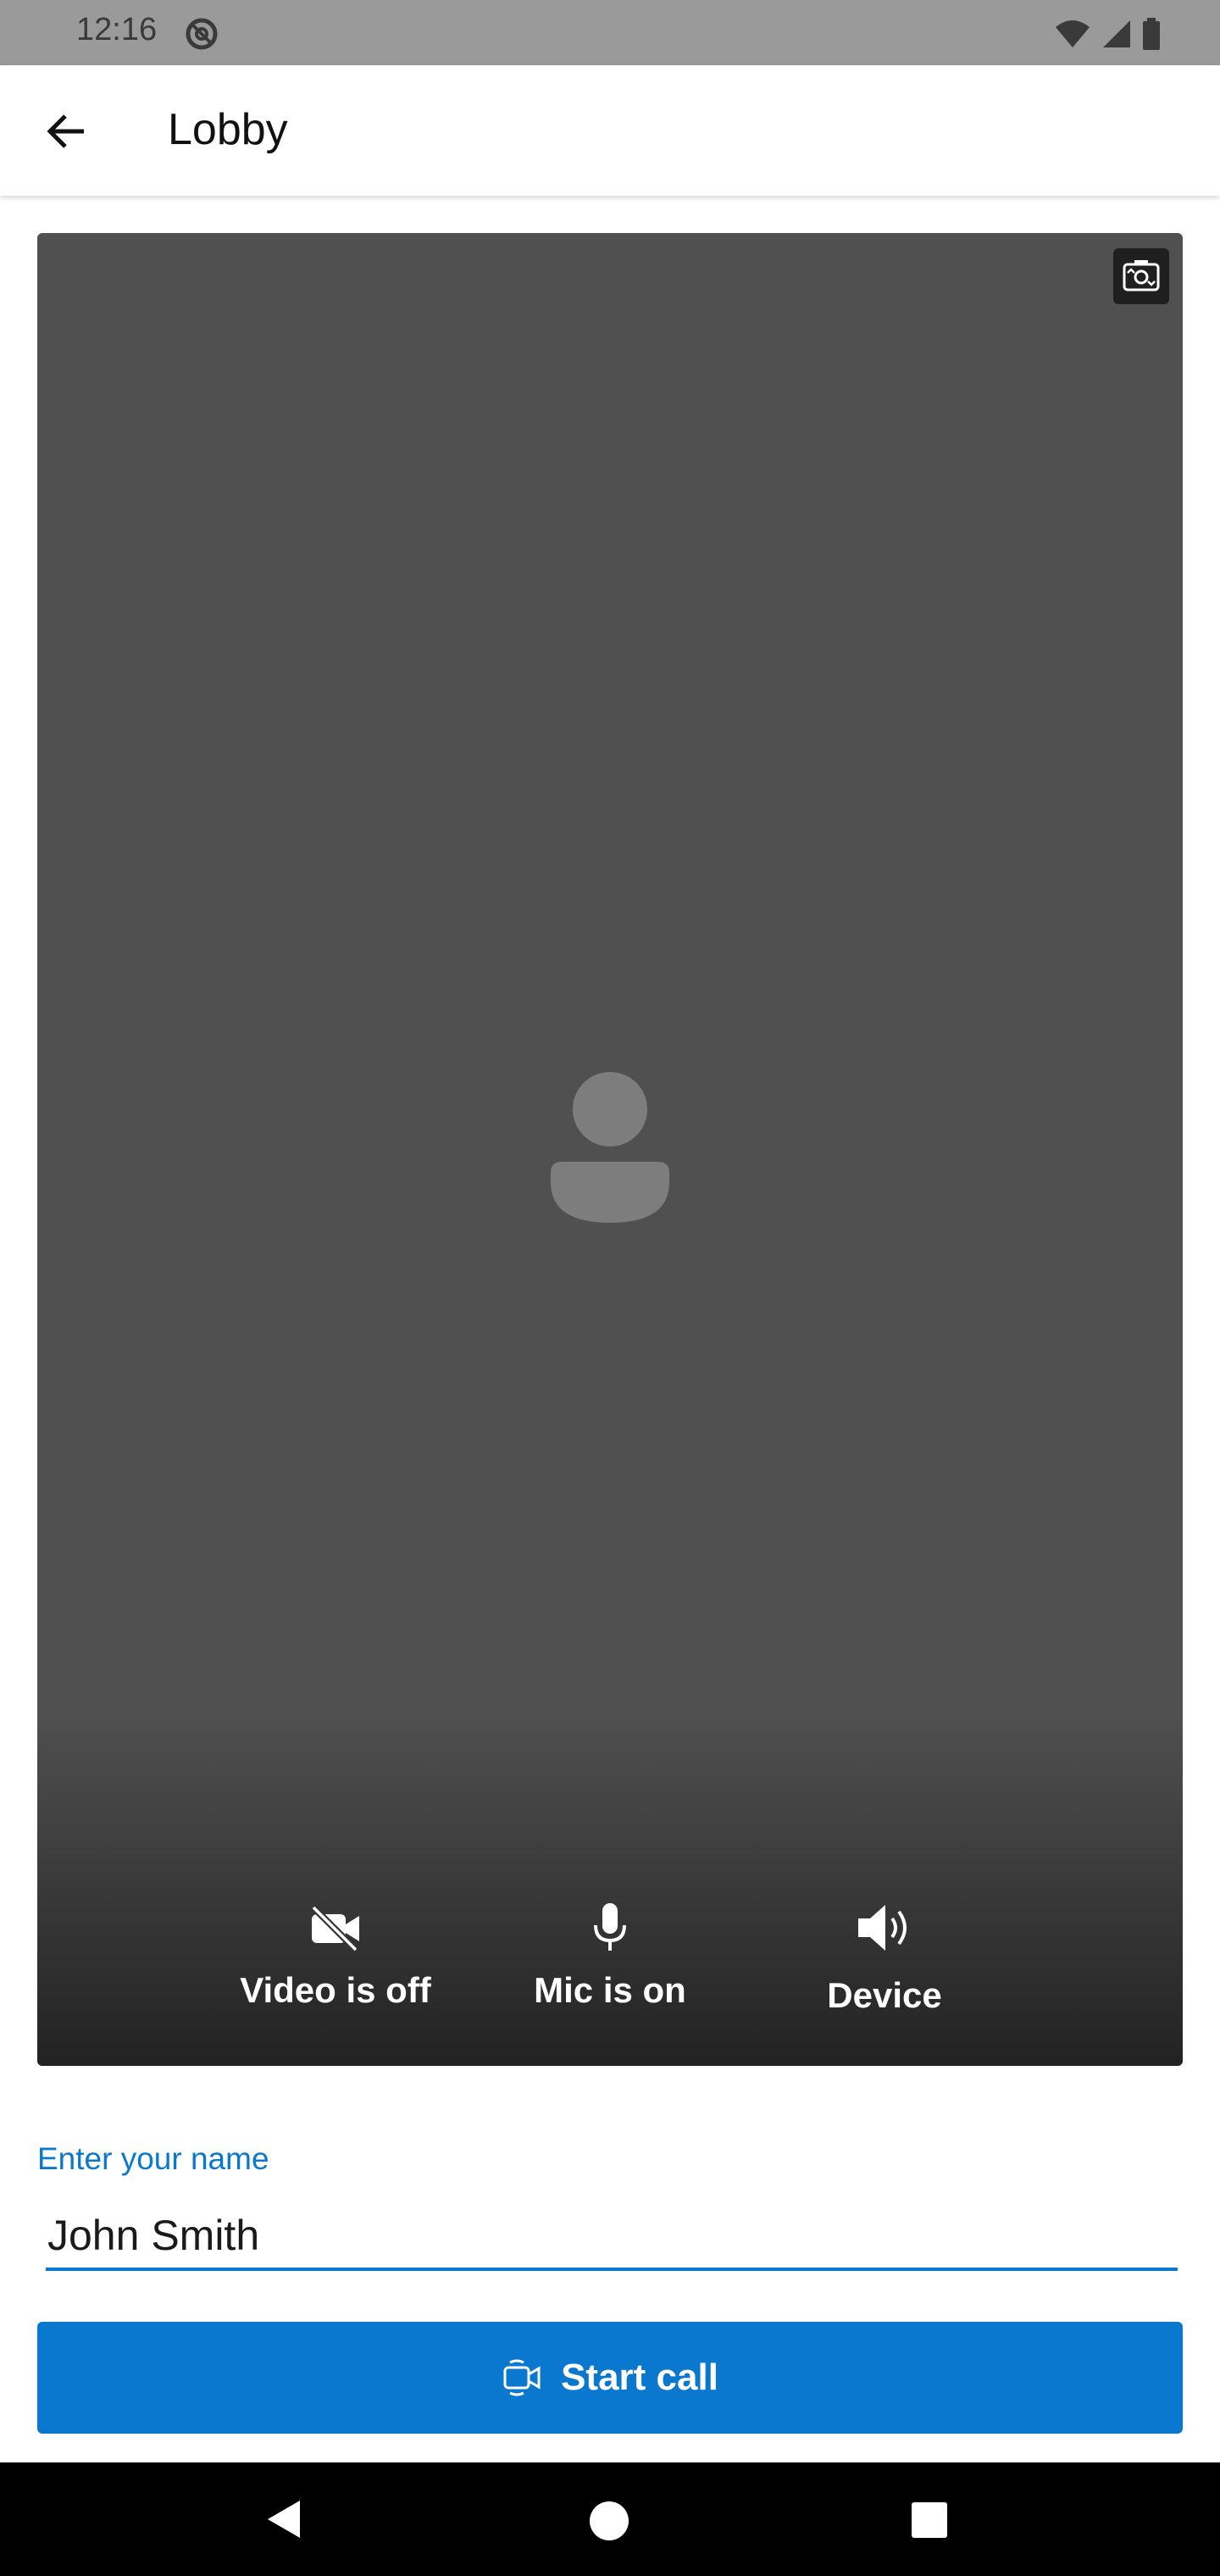  I want to click on device-controls: Video is off Mic is on Device, so click(610, 1970).